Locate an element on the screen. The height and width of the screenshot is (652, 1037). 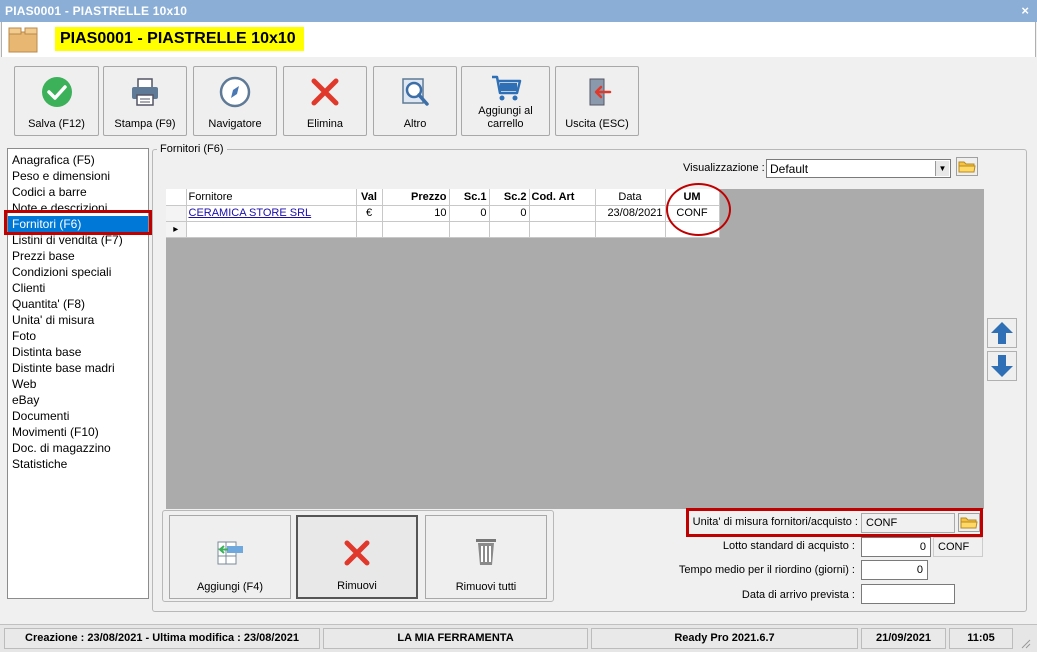
check-icon is located at coordinates (56, 92).